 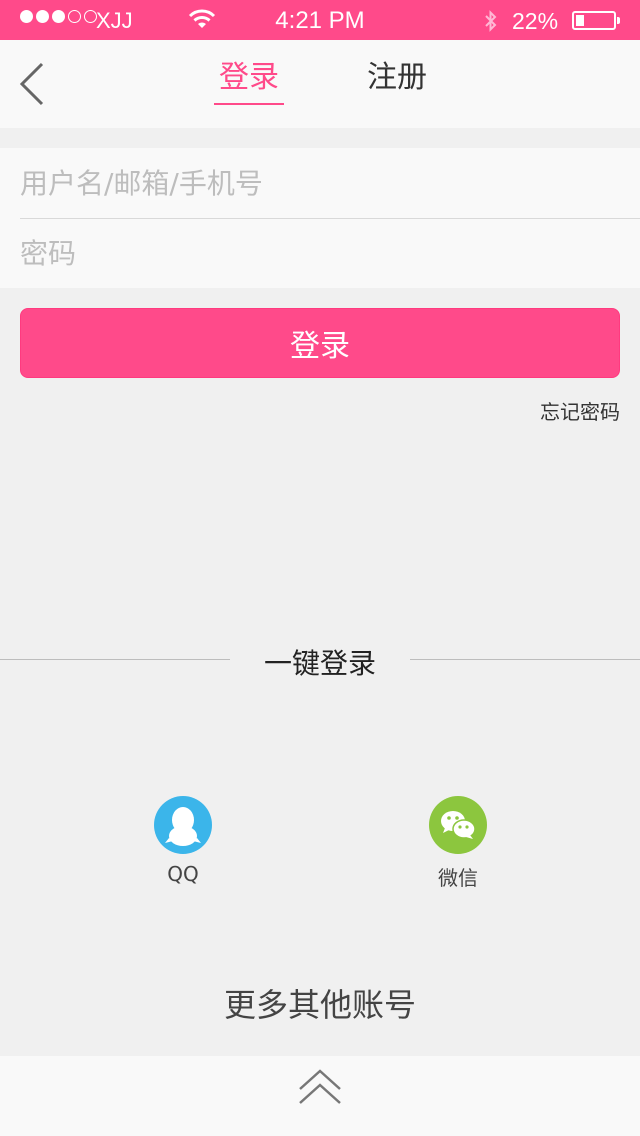 What do you see at coordinates (249, 104) in the screenshot?
I see `active-tab-indicator` at bounding box center [249, 104].